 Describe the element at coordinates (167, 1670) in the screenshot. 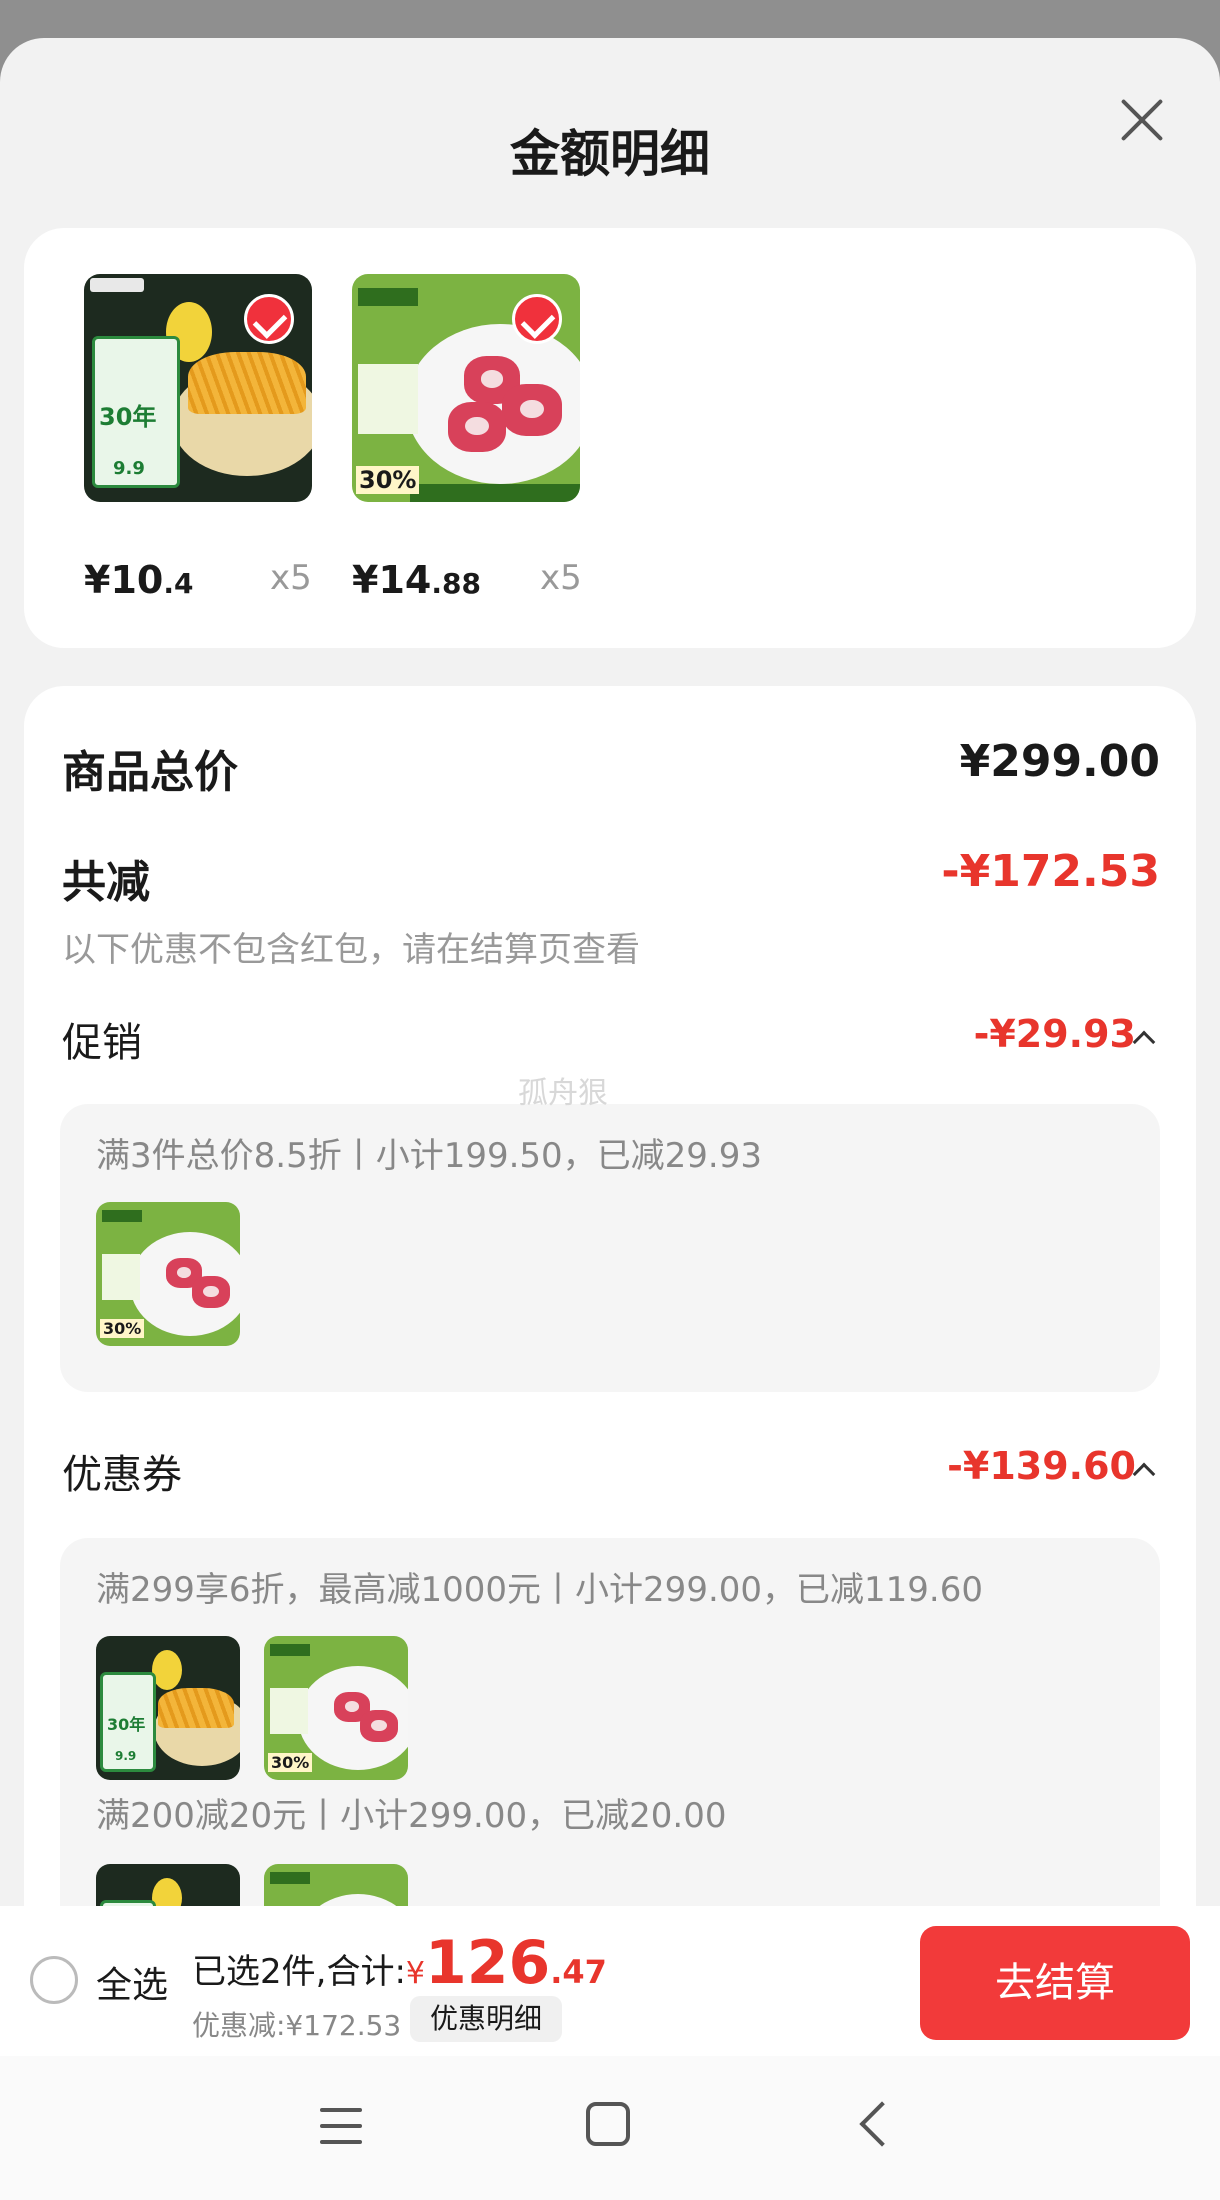

I see `lemon-decor` at that location.